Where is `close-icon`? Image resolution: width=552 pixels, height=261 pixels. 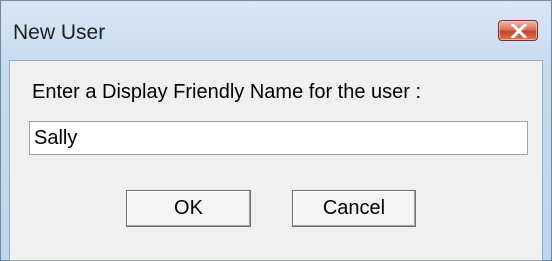 close-icon is located at coordinates (519, 31).